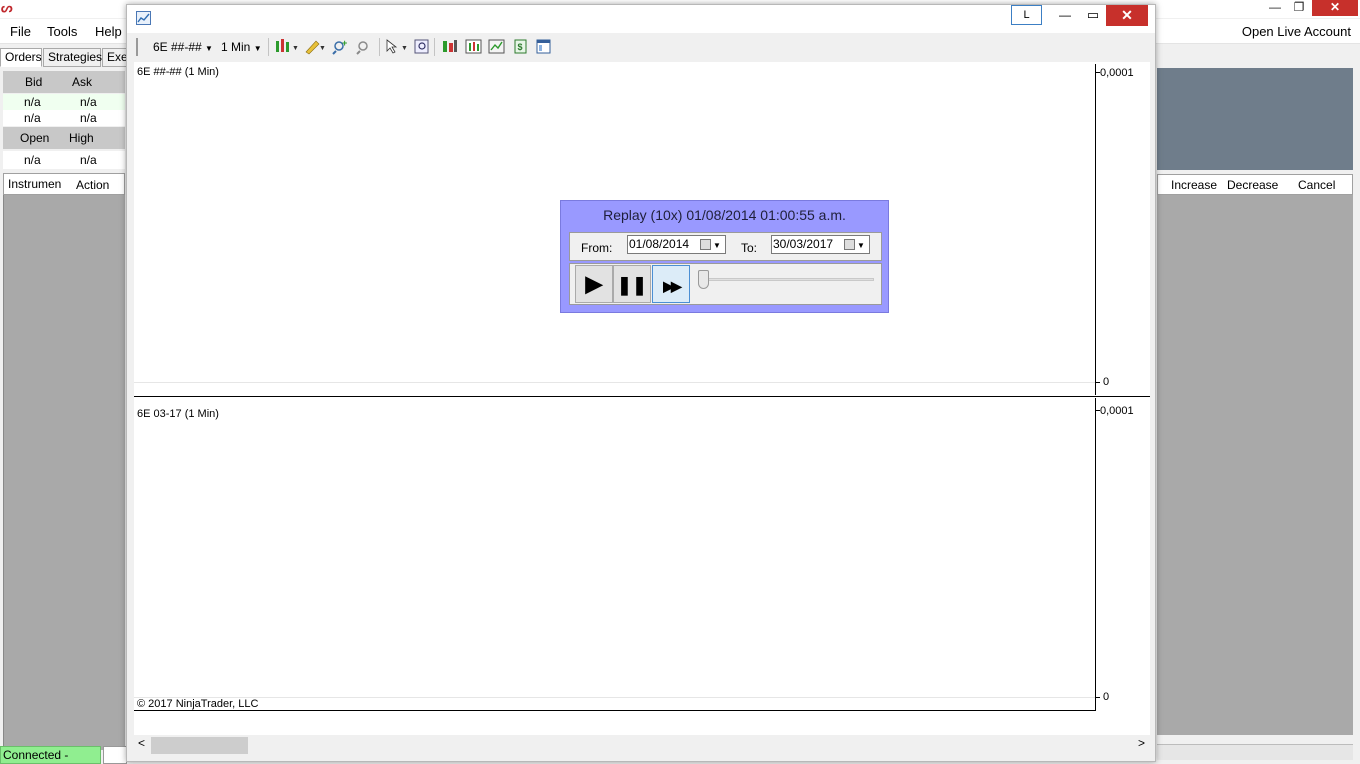  Describe the element at coordinates (88, 118) in the screenshot. I see `quote-ask-value: n/a` at that location.